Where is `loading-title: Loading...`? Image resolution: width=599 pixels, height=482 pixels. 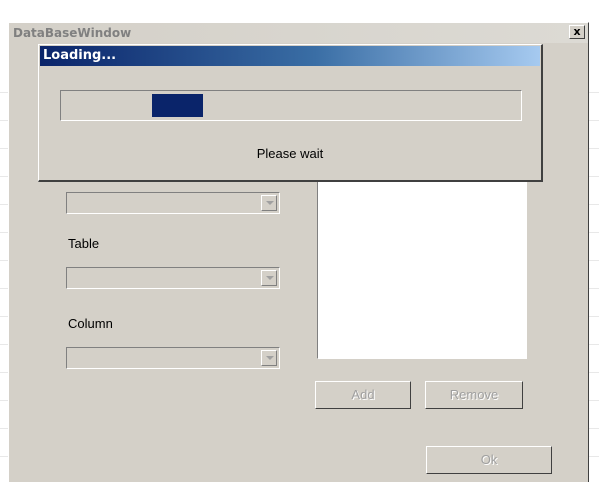 loading-title: Loading... is located at coordinates (80, 55).